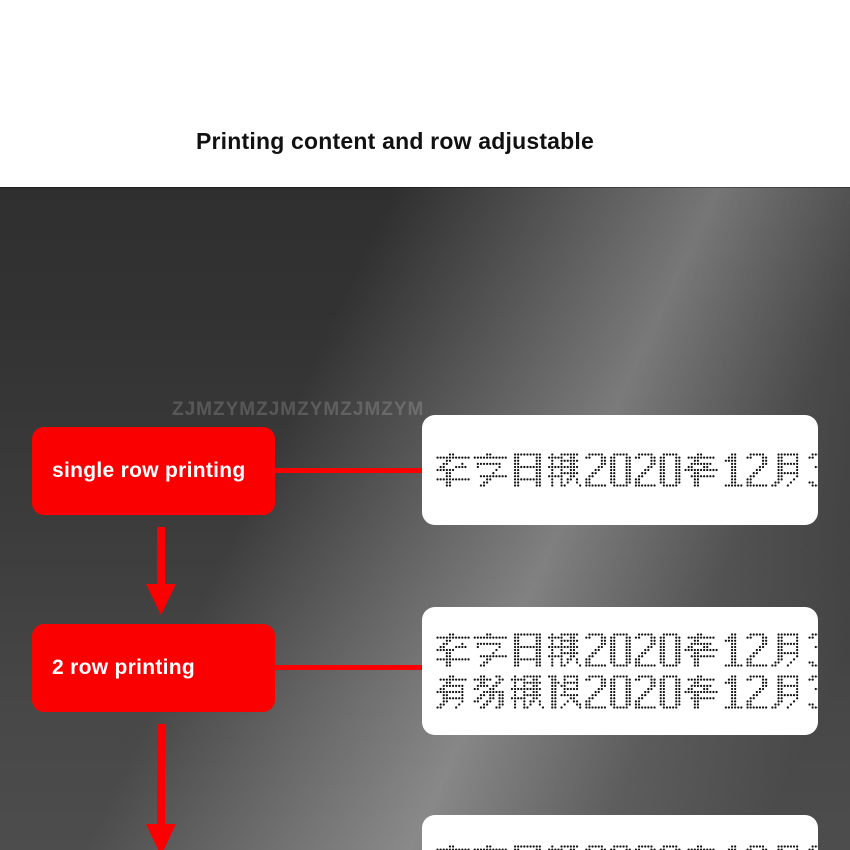 The height and width of the screenshot is (850, 850). What do you see at coordinates (620, 671) in the screenshot?
I see `print-sample-card-2: 生产日期2020年12月31日 有效期限2020年12月31日` at bounding box center [620, 671].